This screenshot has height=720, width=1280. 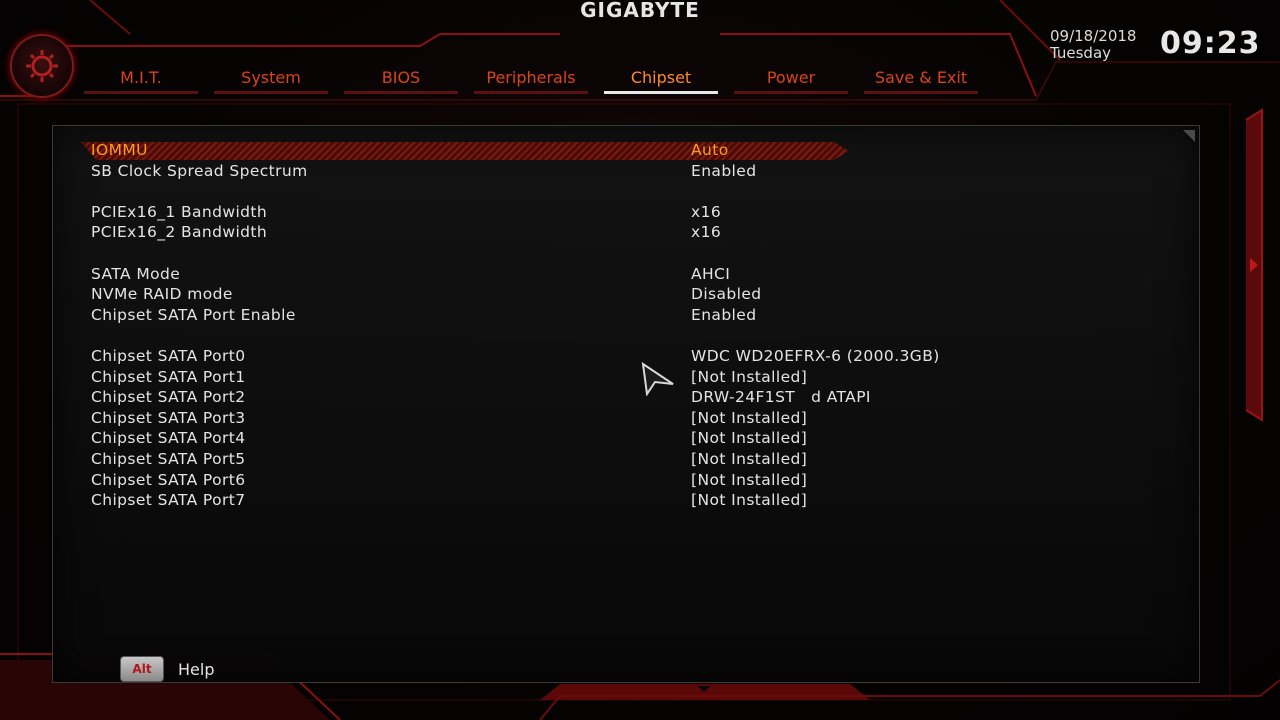 I want to click on help-hint: Alt Help, so click(x=167, y=669).